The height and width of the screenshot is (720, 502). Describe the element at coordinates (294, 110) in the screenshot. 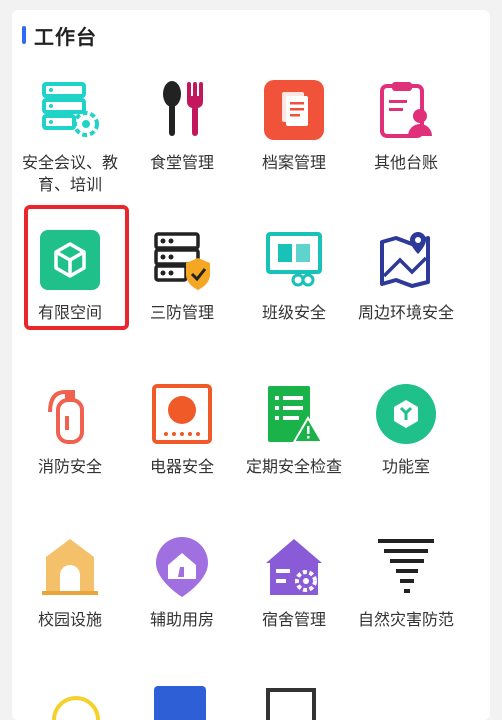

I see `archive-doc-icon` at that location.